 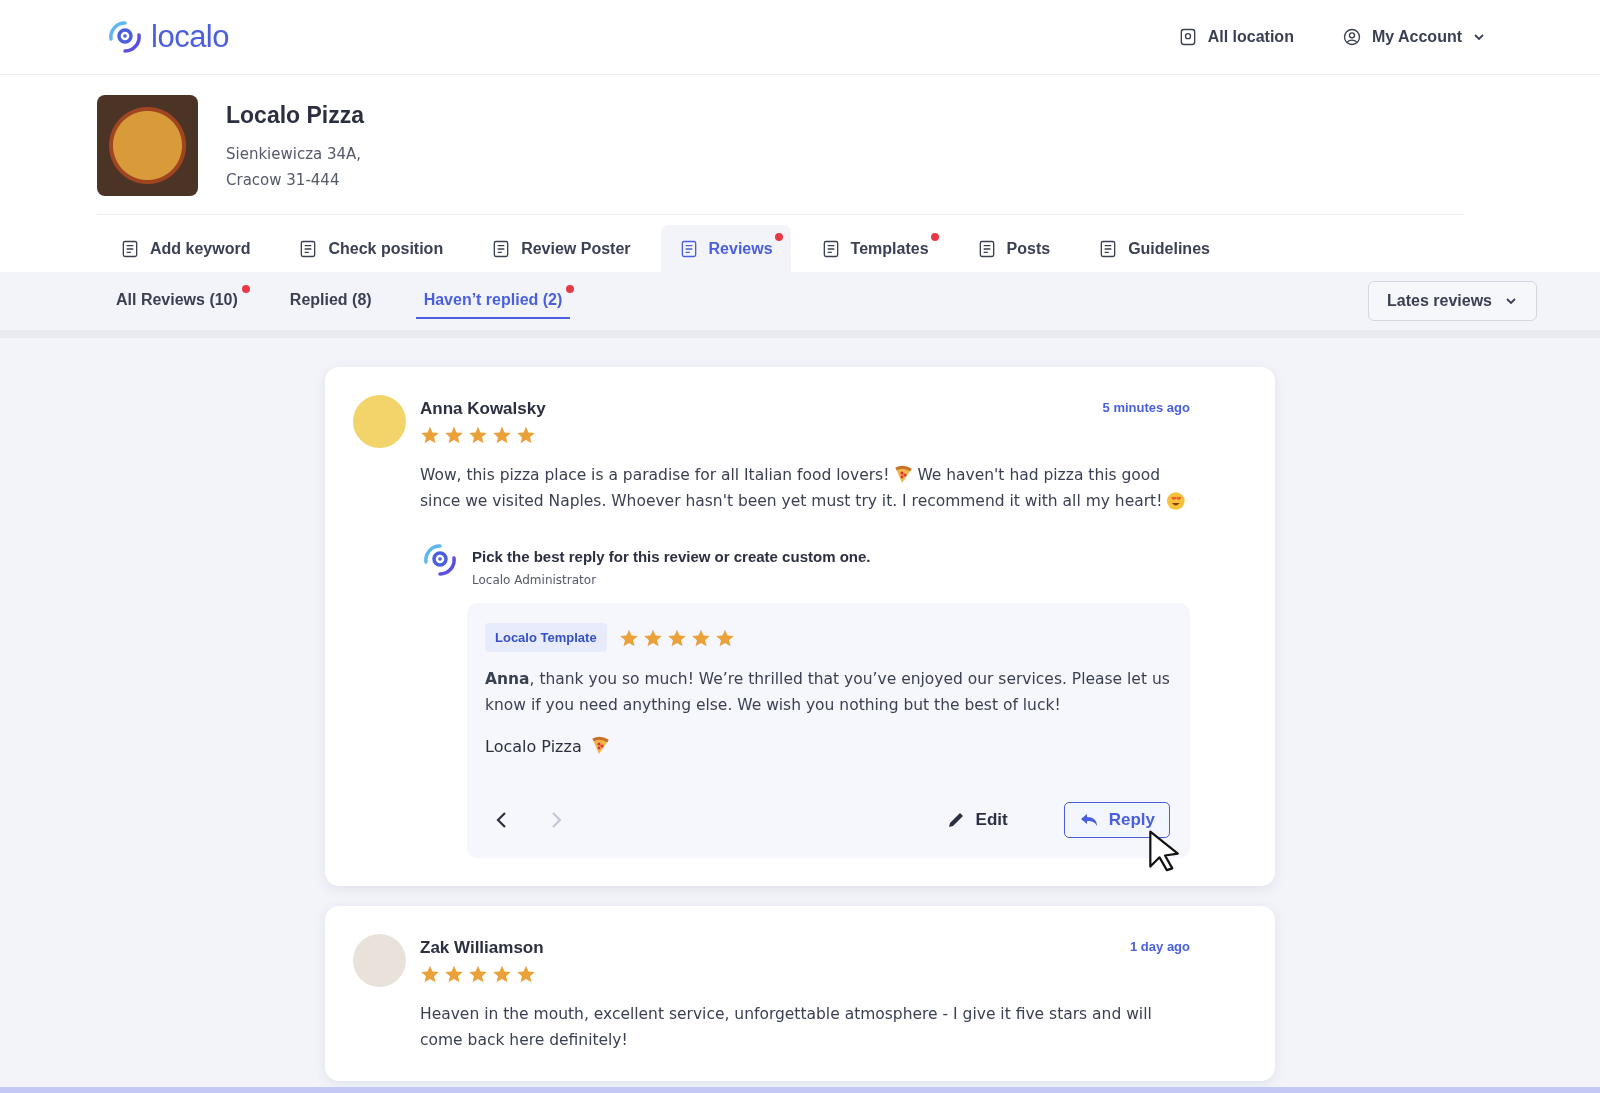 I want to click on location-button: All location, so click(x=1235, y=37).